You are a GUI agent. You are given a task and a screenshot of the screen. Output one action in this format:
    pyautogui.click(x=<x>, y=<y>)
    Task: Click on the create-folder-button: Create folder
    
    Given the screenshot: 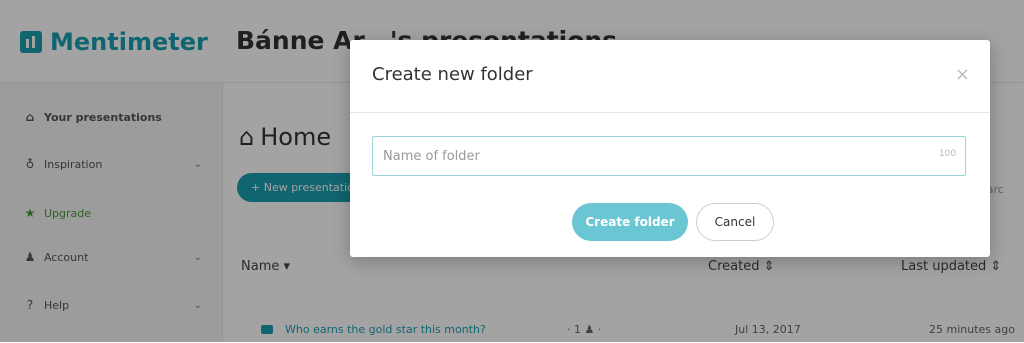 What is the action you would take?
    pyautogui.click(x=630, y=222)
    